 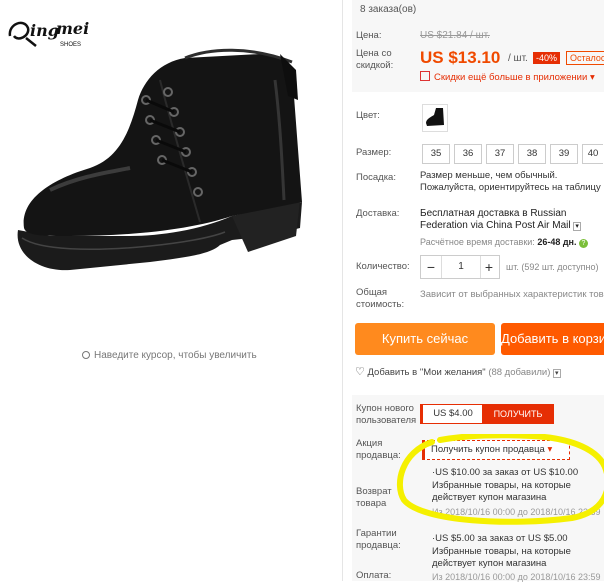 What do you see at coordinates (375, 59) in the screenshot?
I see `discount-price-label: Цена со скидкой:` at bounding box center [375, 59].